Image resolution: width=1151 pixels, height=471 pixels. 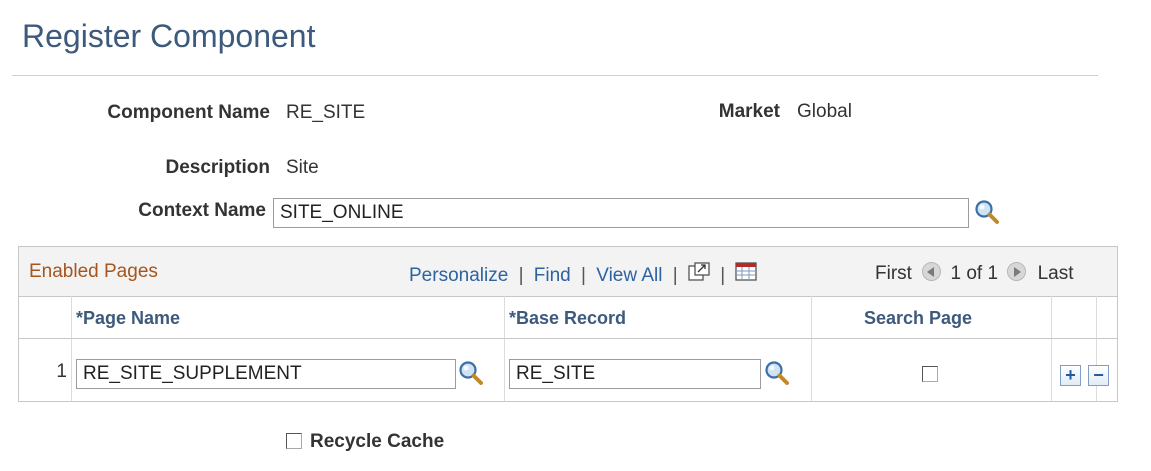 What do you see at coordinates (128, 318) in the screenshot?
I see `page-name-header-label: *Page Name` at bounding box center [128, 318].